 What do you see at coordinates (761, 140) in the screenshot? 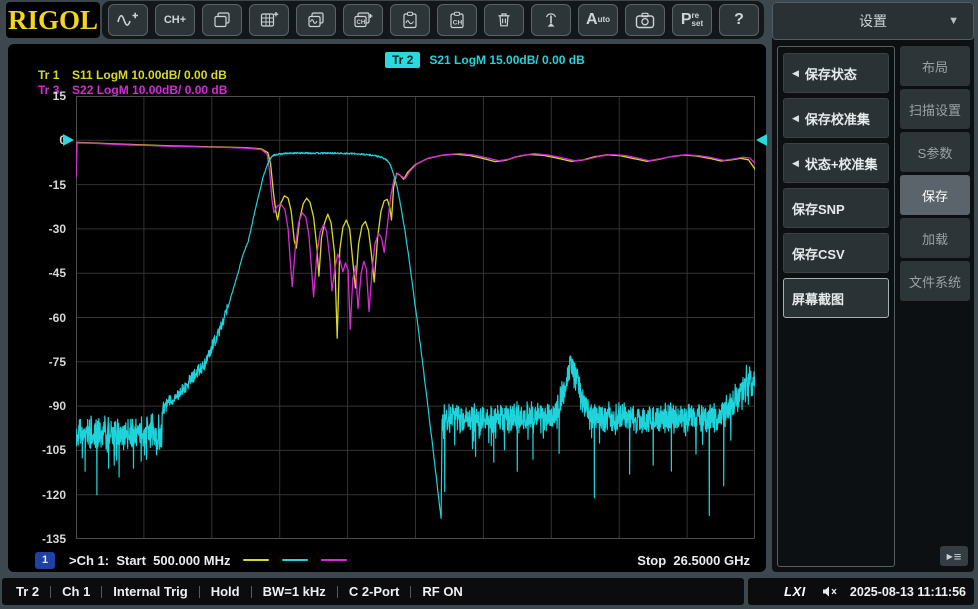
I see `reference-level-marker-right` at bounding box center [761, 140].